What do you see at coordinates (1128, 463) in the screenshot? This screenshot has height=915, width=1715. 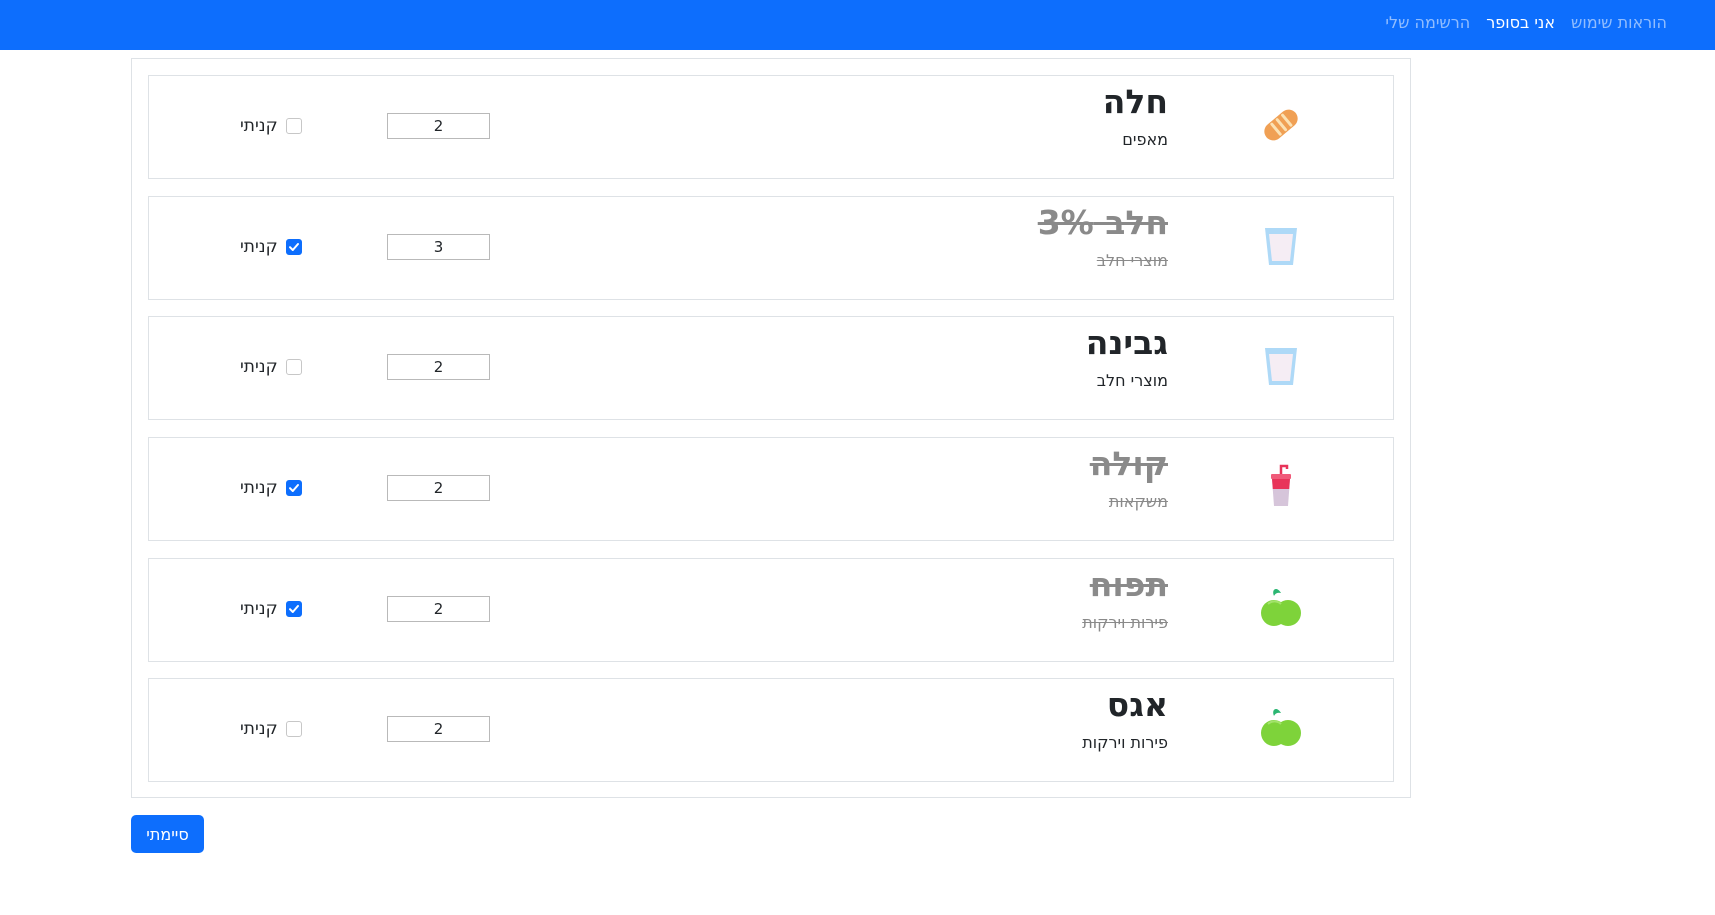 I see `item-name: קולה` at bounding box center [1128, 463].